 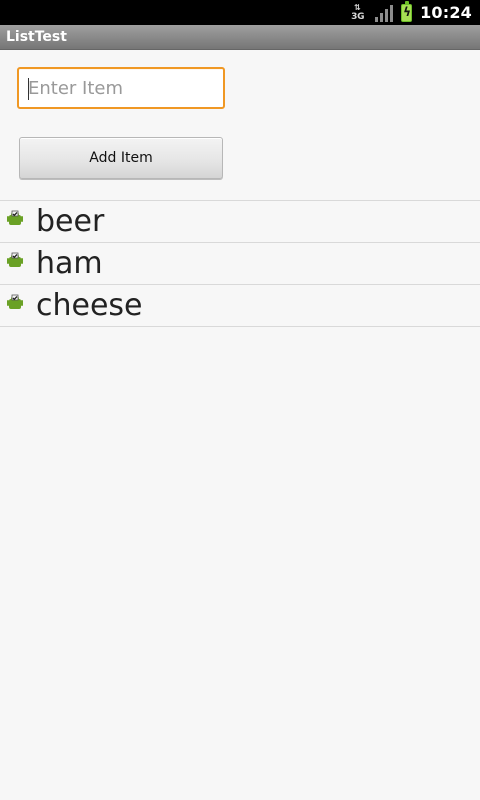 What do you see at coordinates (36, 37) in the screenshot?
I see `app-title: ListTest` at bounding box center [36, 37].